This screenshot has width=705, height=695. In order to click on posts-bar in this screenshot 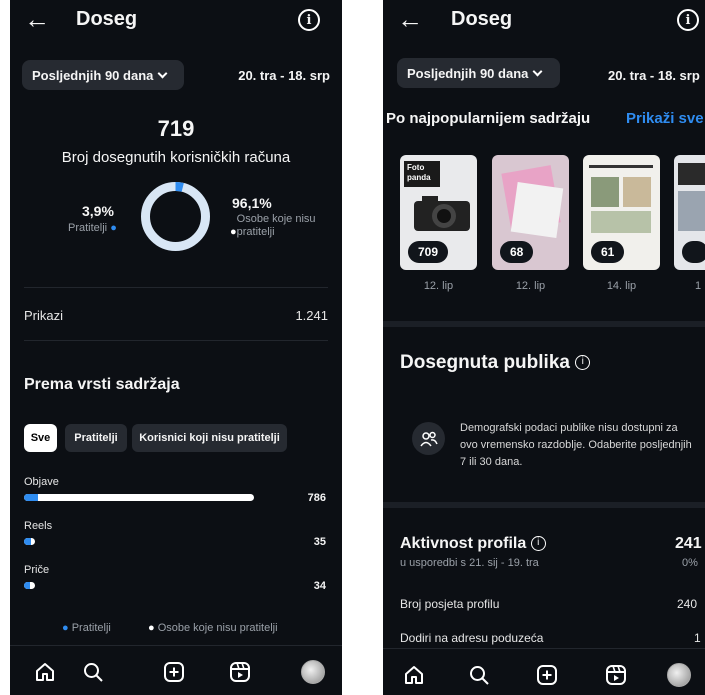, I will do `click(139, 497)`.